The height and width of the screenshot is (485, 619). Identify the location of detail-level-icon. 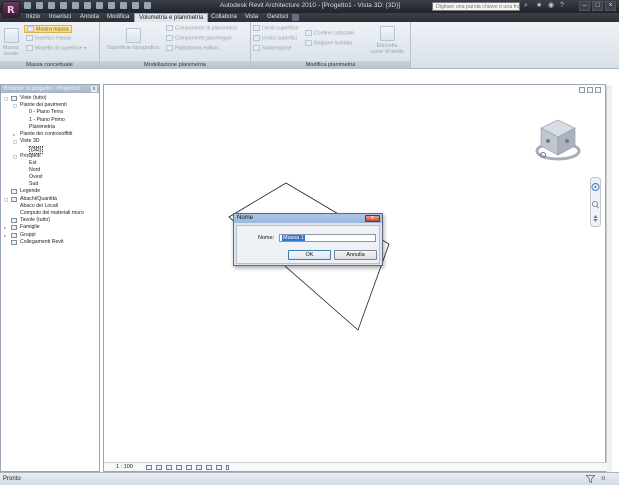
(149, 467).